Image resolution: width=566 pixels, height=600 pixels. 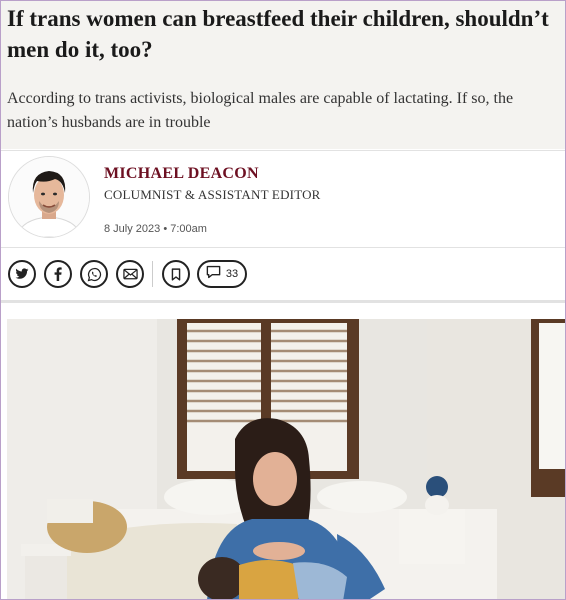 I want to click on author-role: COLUMNIST & ASSISTANT EDITOR, so click(x=212, y=194).